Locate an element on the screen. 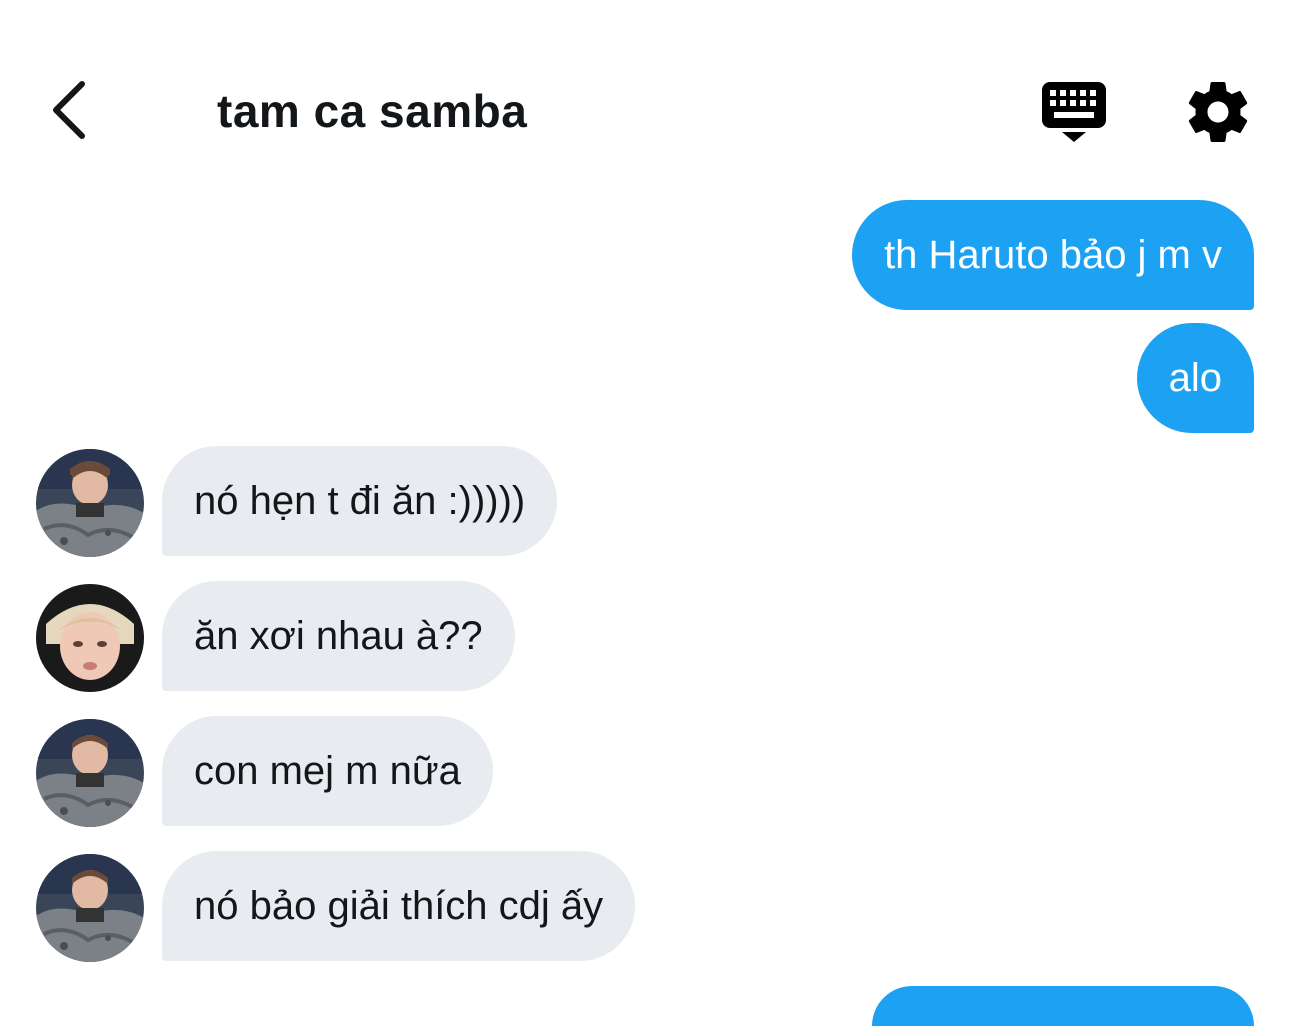  message-text: con mej m nữa is located at coordinates (327, 771).